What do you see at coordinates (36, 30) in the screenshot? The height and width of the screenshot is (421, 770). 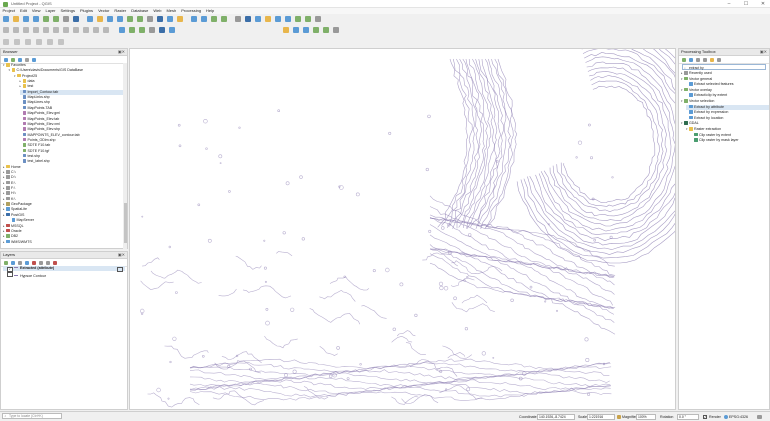 I see `add-feature-icon` at bounding box center [36, 30].